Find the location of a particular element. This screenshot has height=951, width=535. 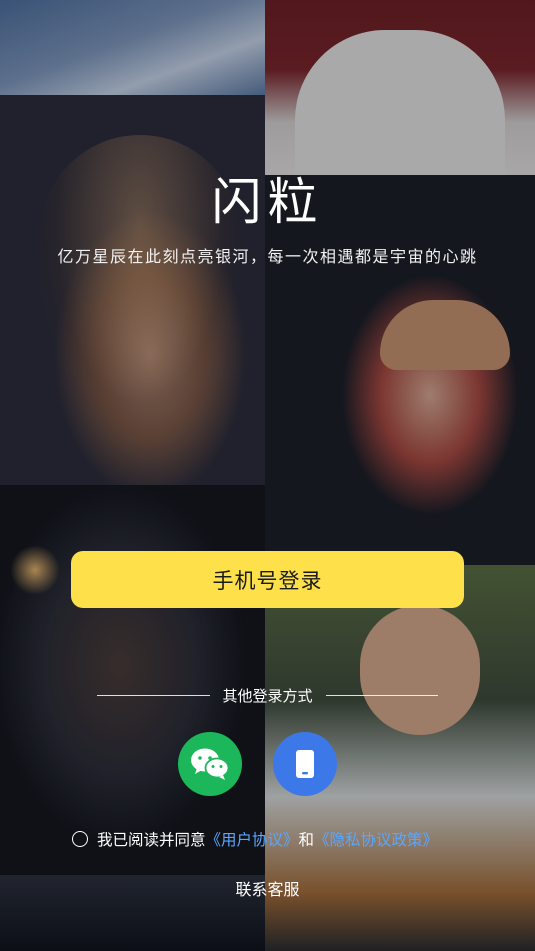

other-login-label: 其他登录方式 is located at coordinates (267, 695).